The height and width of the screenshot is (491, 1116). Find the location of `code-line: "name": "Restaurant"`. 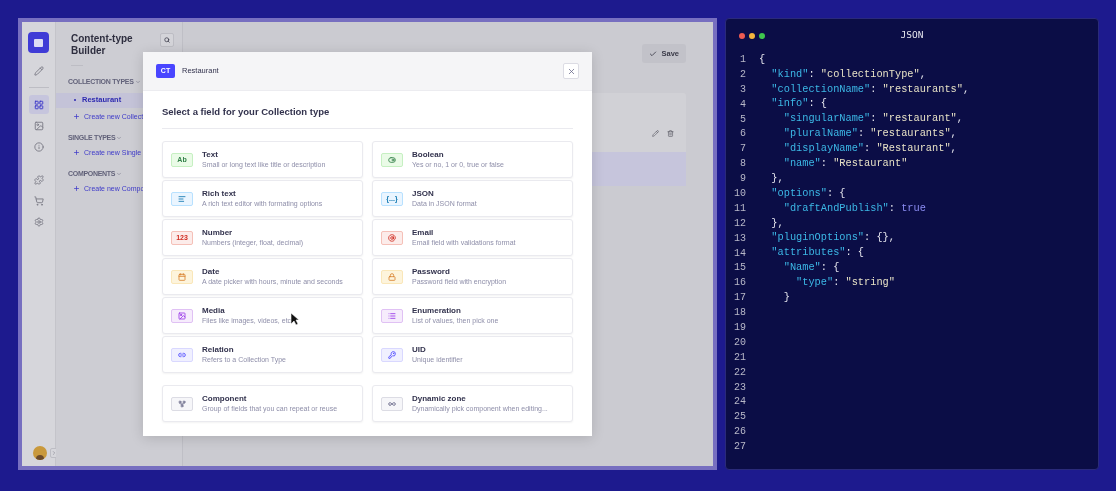

code-line: "name": "Restaurant" is located at coordinates (845, 163).